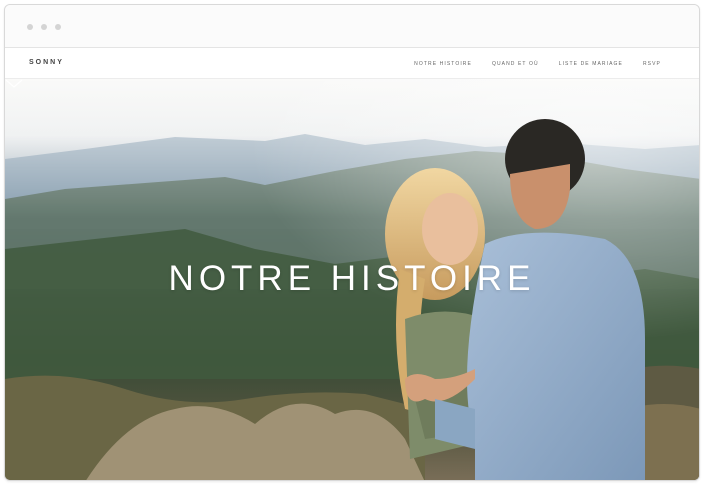  I want to click on hero-title: NOTRE HISTOIRE, so click(352, 278).